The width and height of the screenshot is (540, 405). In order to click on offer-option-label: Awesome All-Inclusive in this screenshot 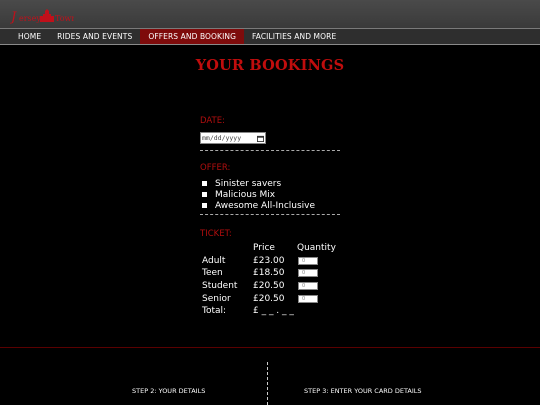, I will do `click(265, 205)`.